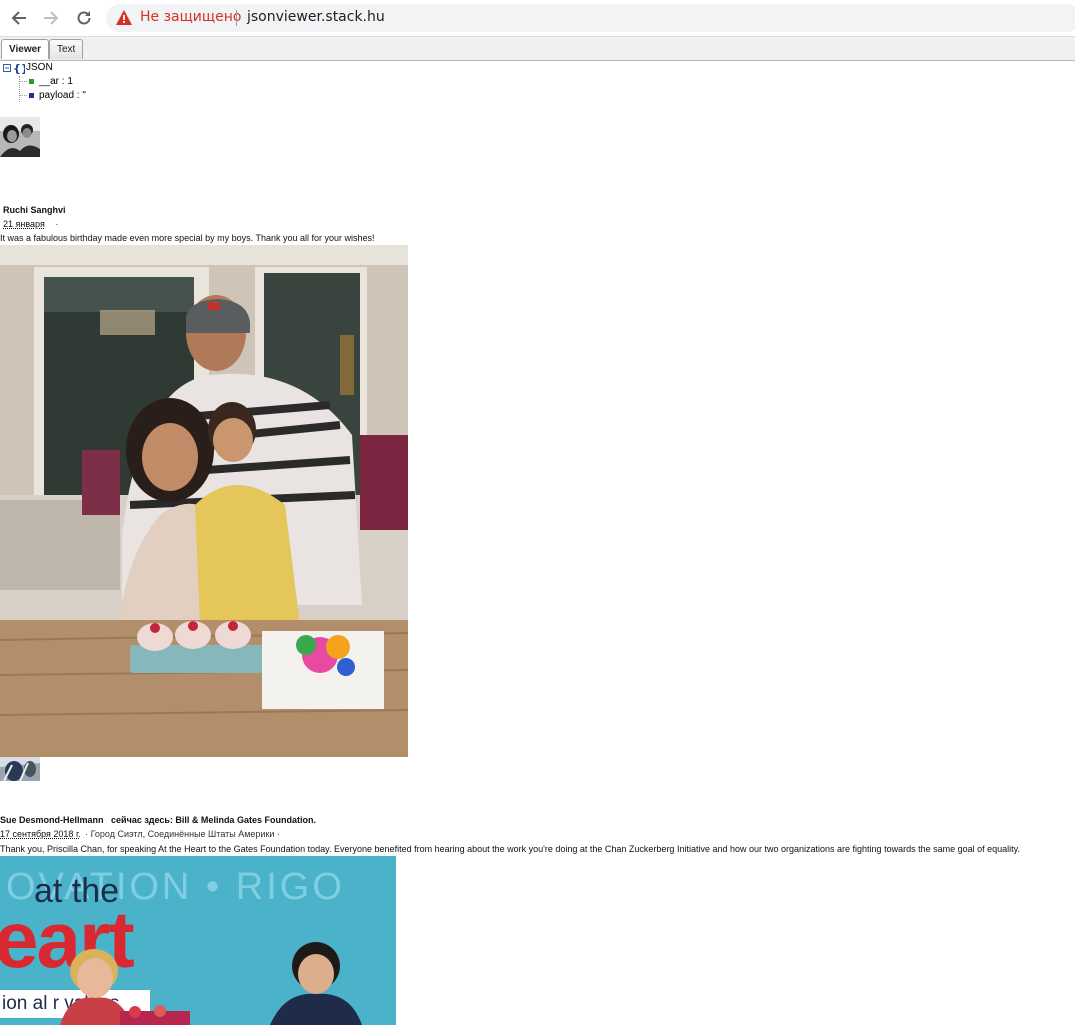  Describe the element at coordinates (25, 49) in the screenshot. I see `tab-viewer: Viewer` at that location.